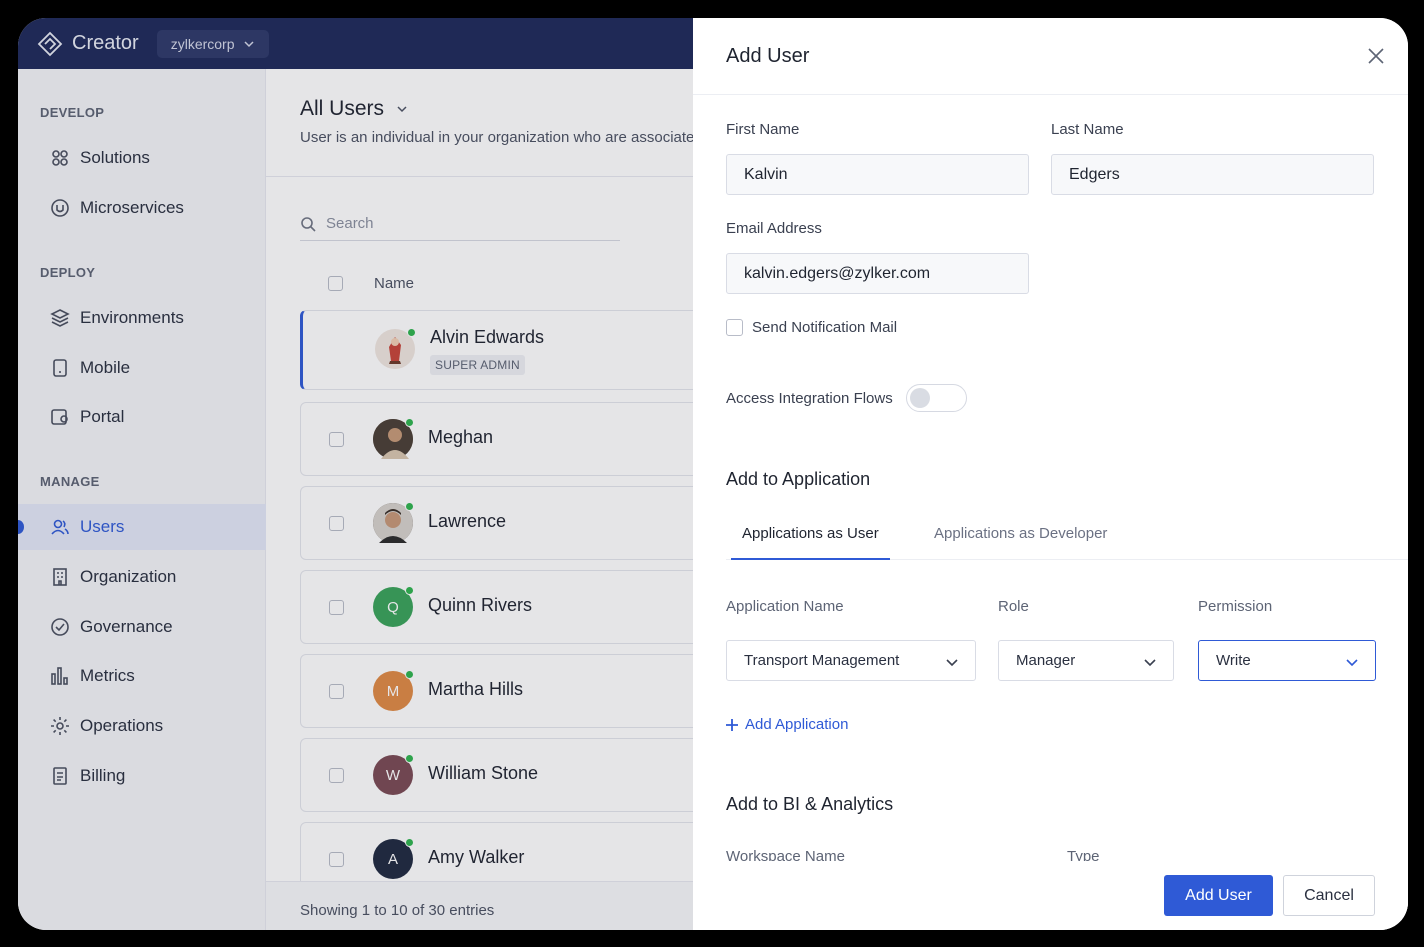 The image size is (1424, 947). What do you see at coordinates (785, 854) in the screenshot?
I see `column-header-workspace-name: Workspace Name` at bounding box center [785, 854].